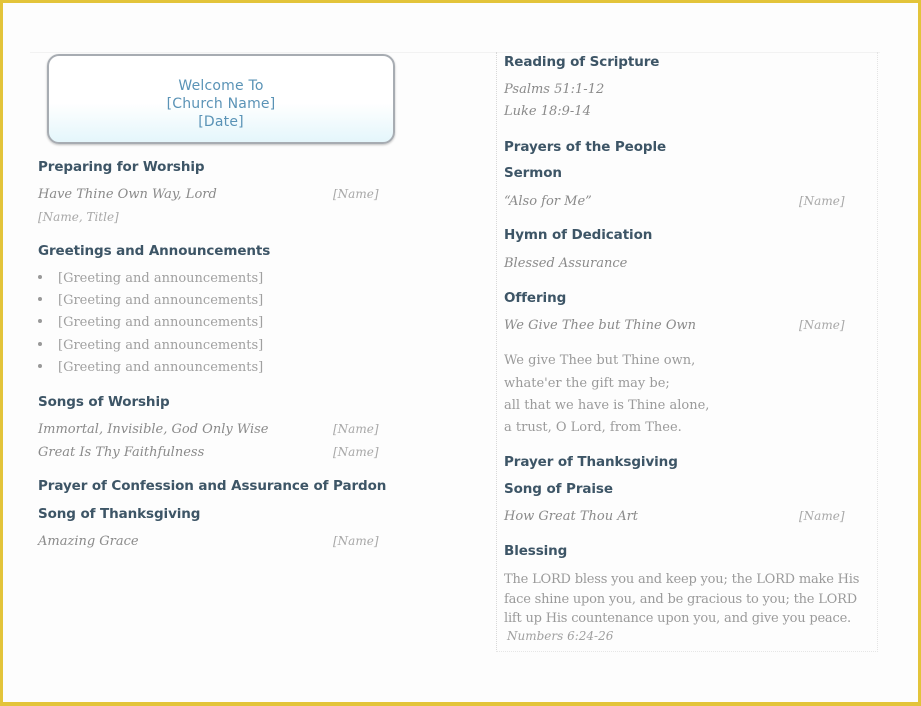  Describe the element at coordinates (591, 462) in the screenshot. I see `section-heading-prayer-of-thanksgiving: Prayer of Thanksgiving` at that location.